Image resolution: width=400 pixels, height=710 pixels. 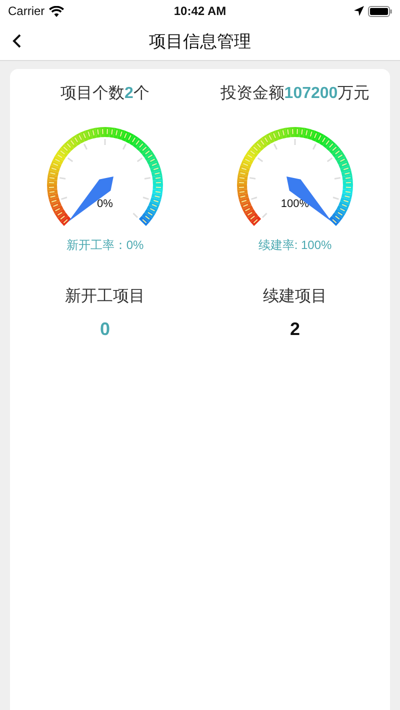 What do you see at coordinates (105, 204) in the screenshot?
I see `gauge-reading: 0%` at bounding box center [105, 204].